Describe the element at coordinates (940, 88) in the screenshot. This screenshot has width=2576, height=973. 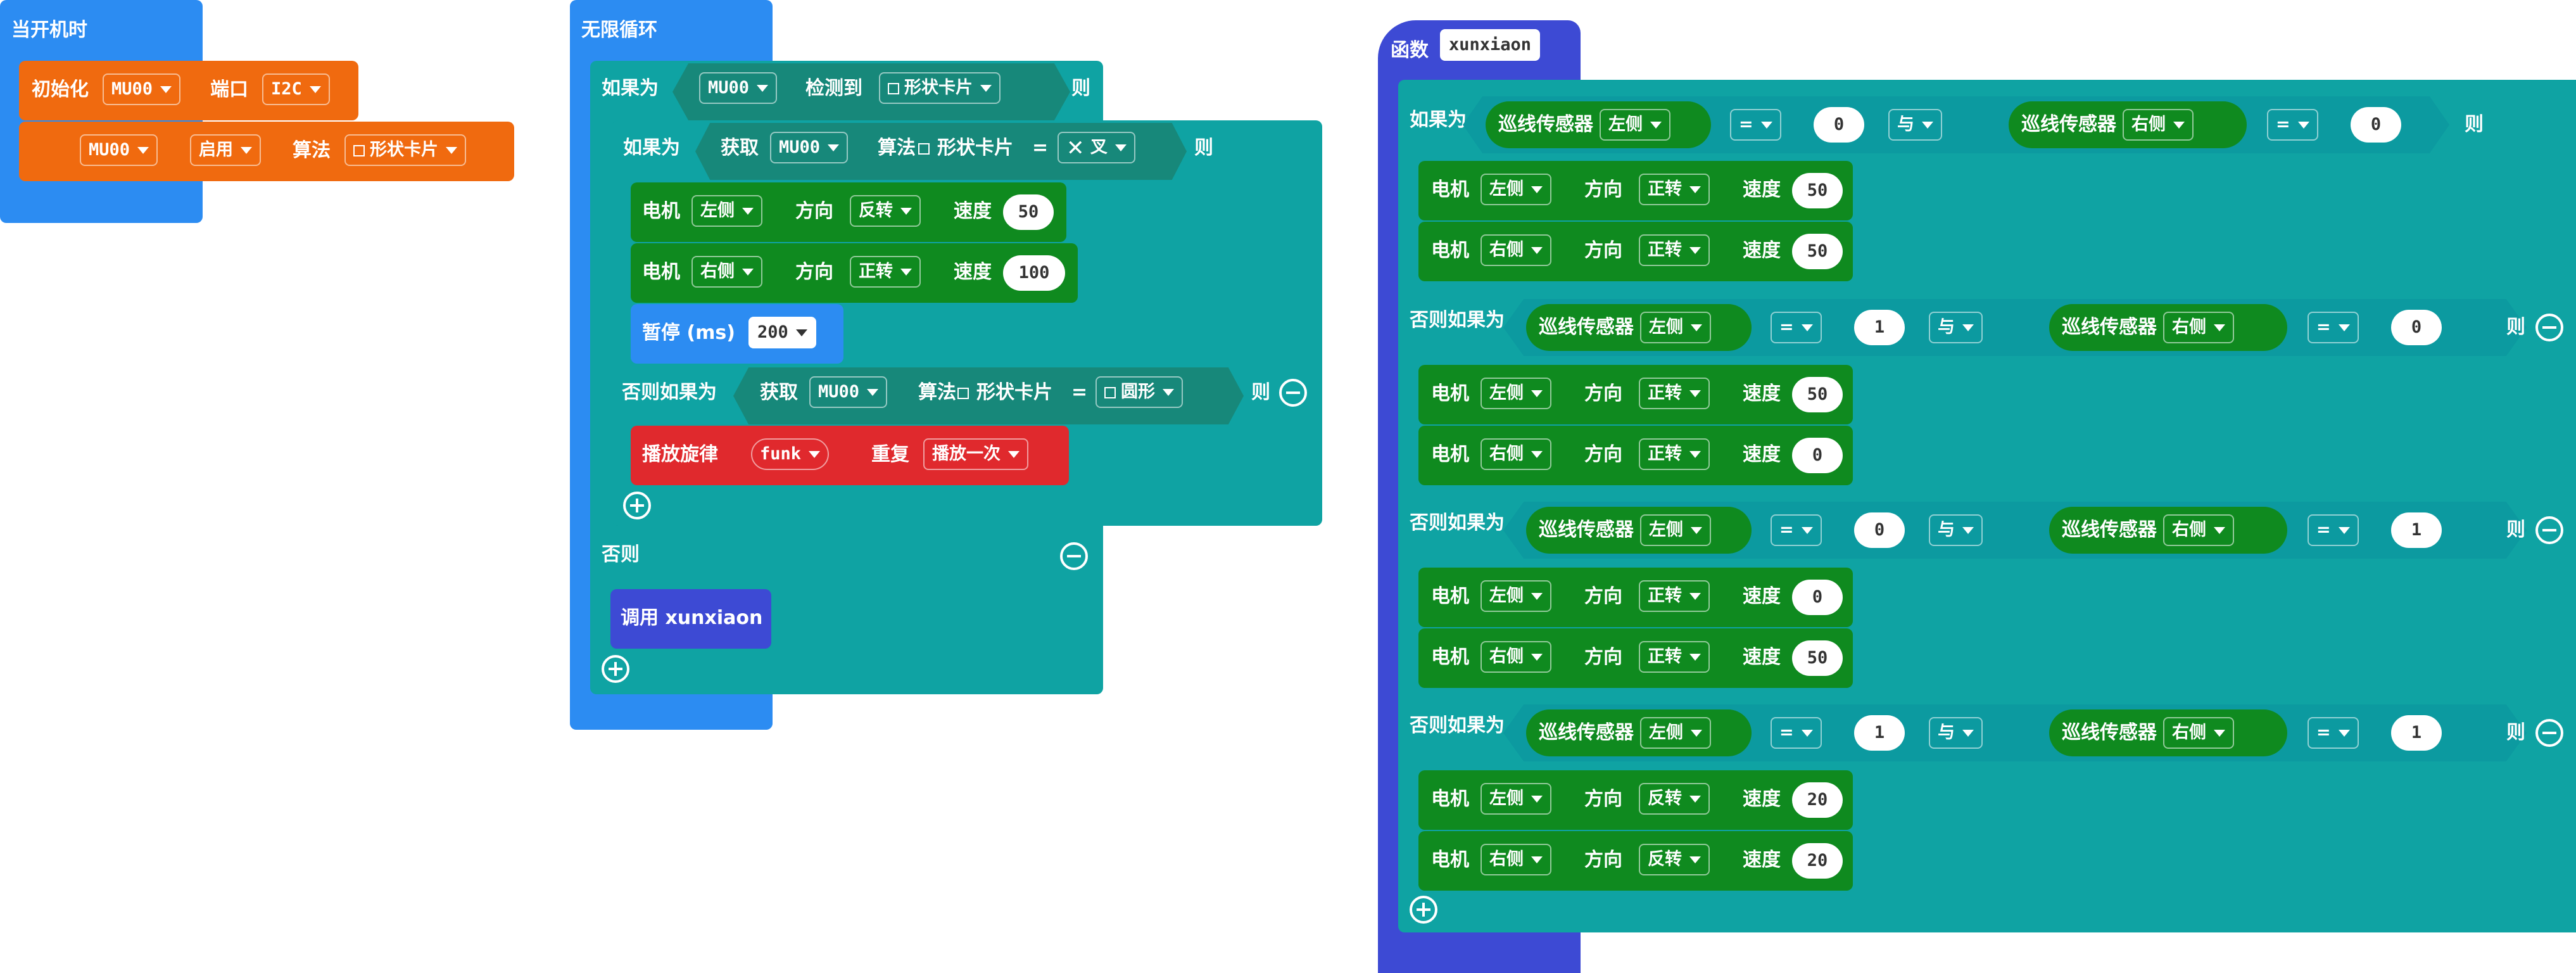
I see `detect-value-dropdown: 形状卡片` at that location.